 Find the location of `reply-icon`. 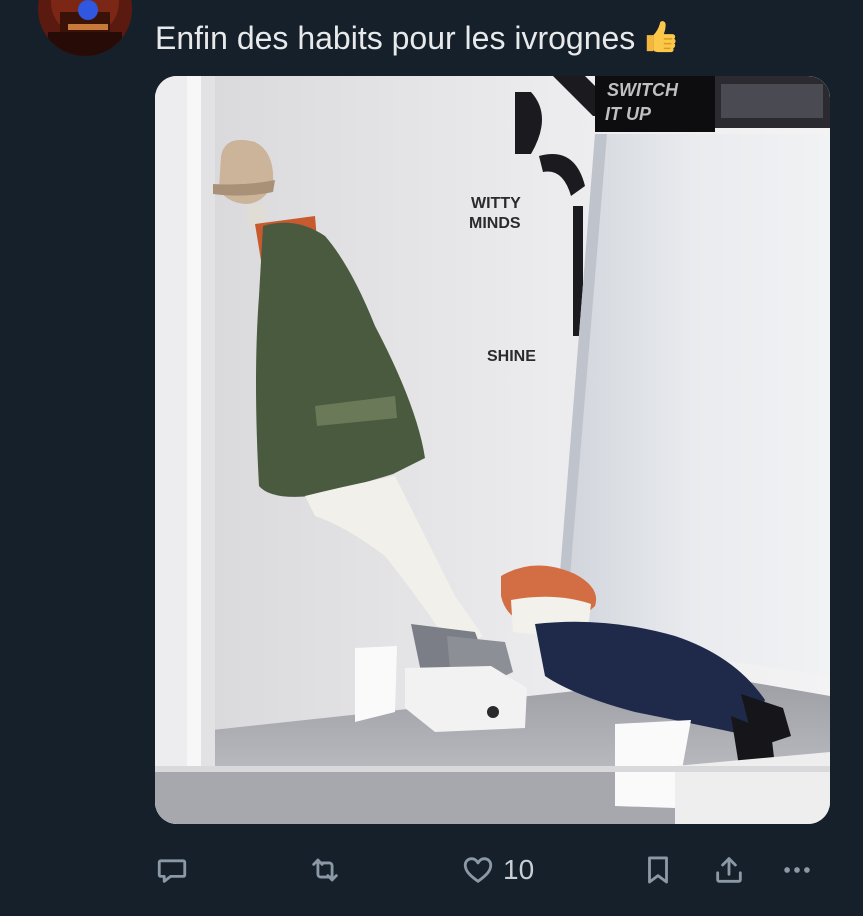

reply-icon is located at coordinates (172, 870).